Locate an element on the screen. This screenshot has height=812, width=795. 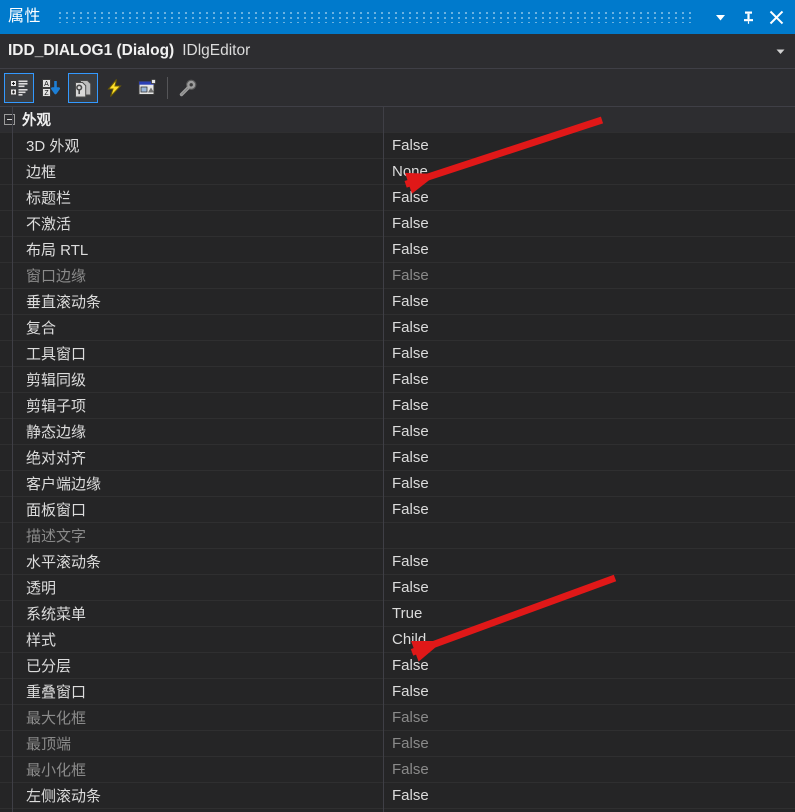
property-name: 布局 RTL is located at coordinates (57, 250).